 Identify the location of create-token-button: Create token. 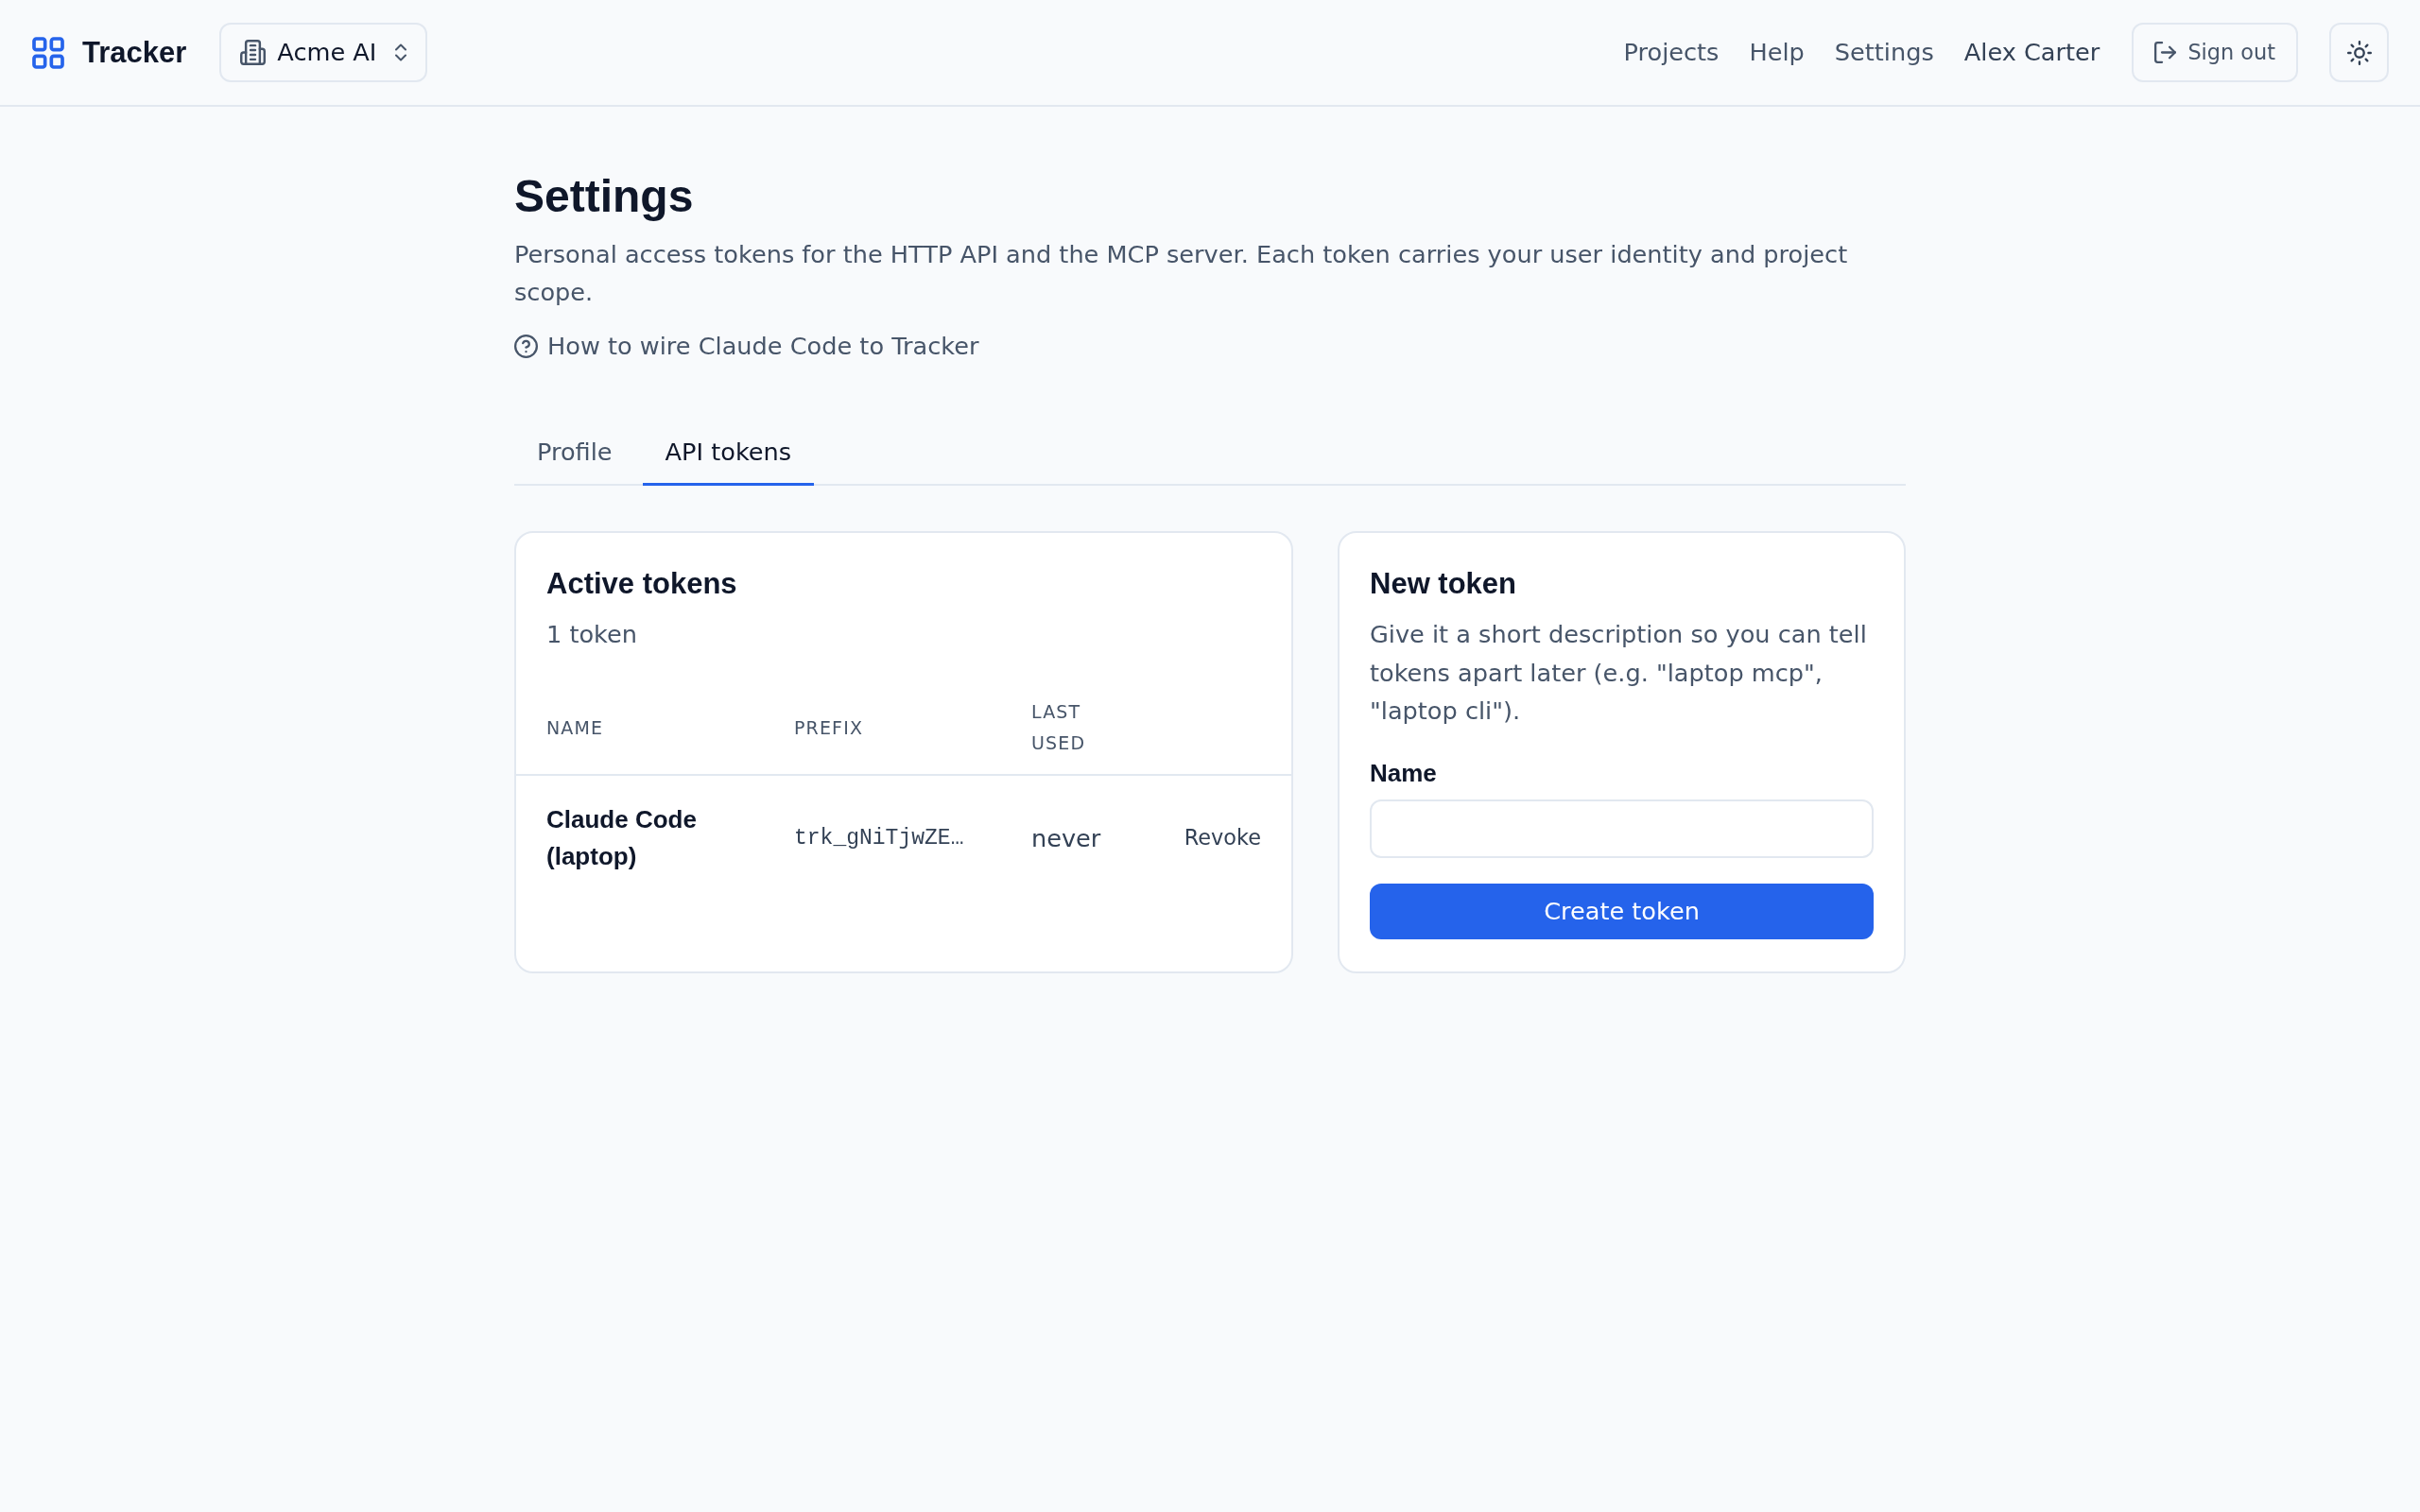
(1622, 911).